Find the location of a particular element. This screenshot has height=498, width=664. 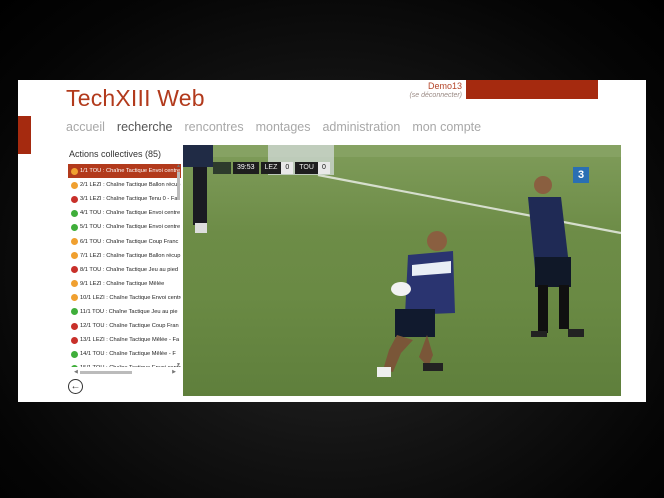

list-item: 15/1 TOU : Chaîne Tactique Envoi centre is located at coordinates (124, 364).